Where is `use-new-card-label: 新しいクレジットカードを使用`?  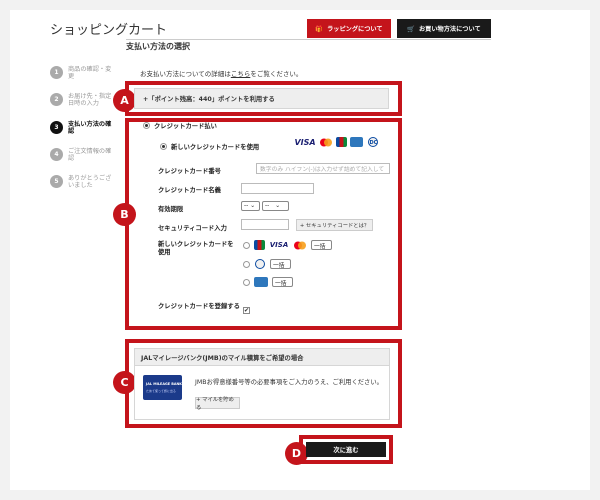 use-new-card-label: 新しいクレジットカードを使用 is located at coordinates (196, 248).